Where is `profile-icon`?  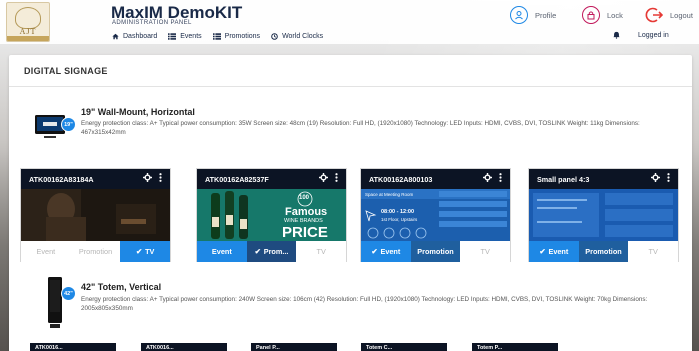 profile-icon is located at coordinates (519, 15).